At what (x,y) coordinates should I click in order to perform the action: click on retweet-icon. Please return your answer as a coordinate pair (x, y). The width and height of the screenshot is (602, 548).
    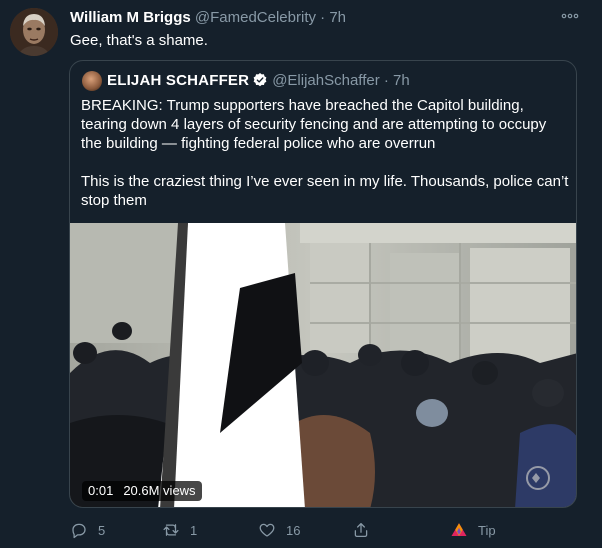
    Looking at the image, I should click on (171, 530).